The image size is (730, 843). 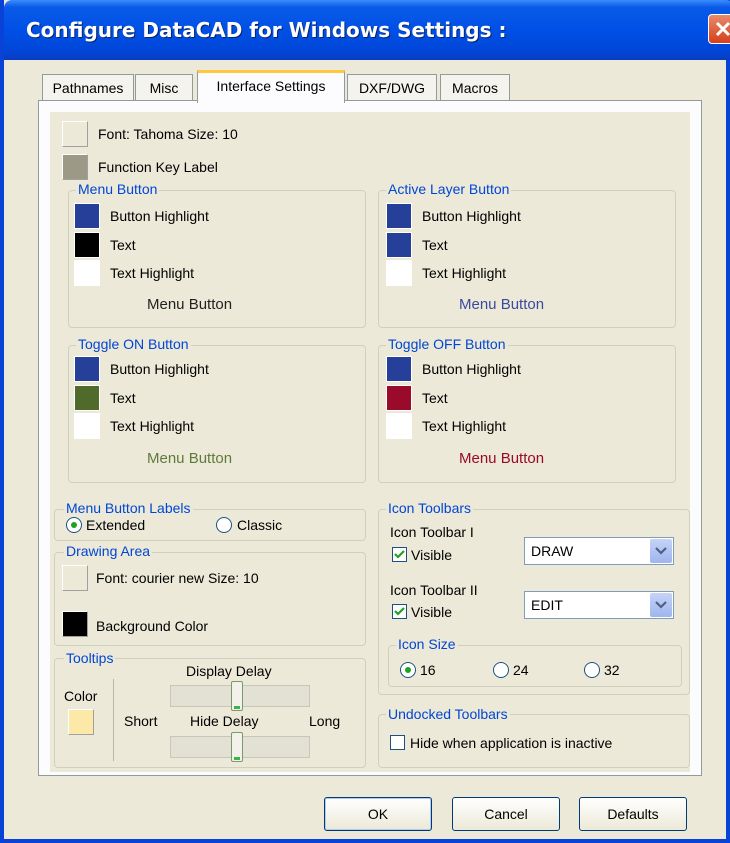 I want to click on display-delay-thumb, so click(x=237, y=696).